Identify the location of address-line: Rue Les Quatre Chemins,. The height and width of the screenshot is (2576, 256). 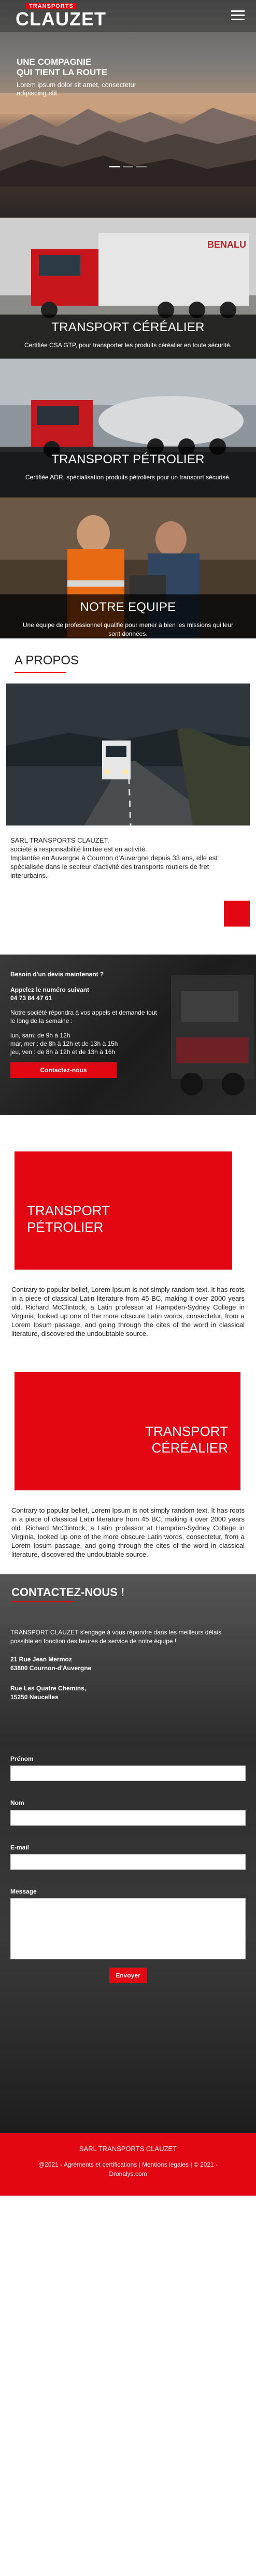
(48, 1688).